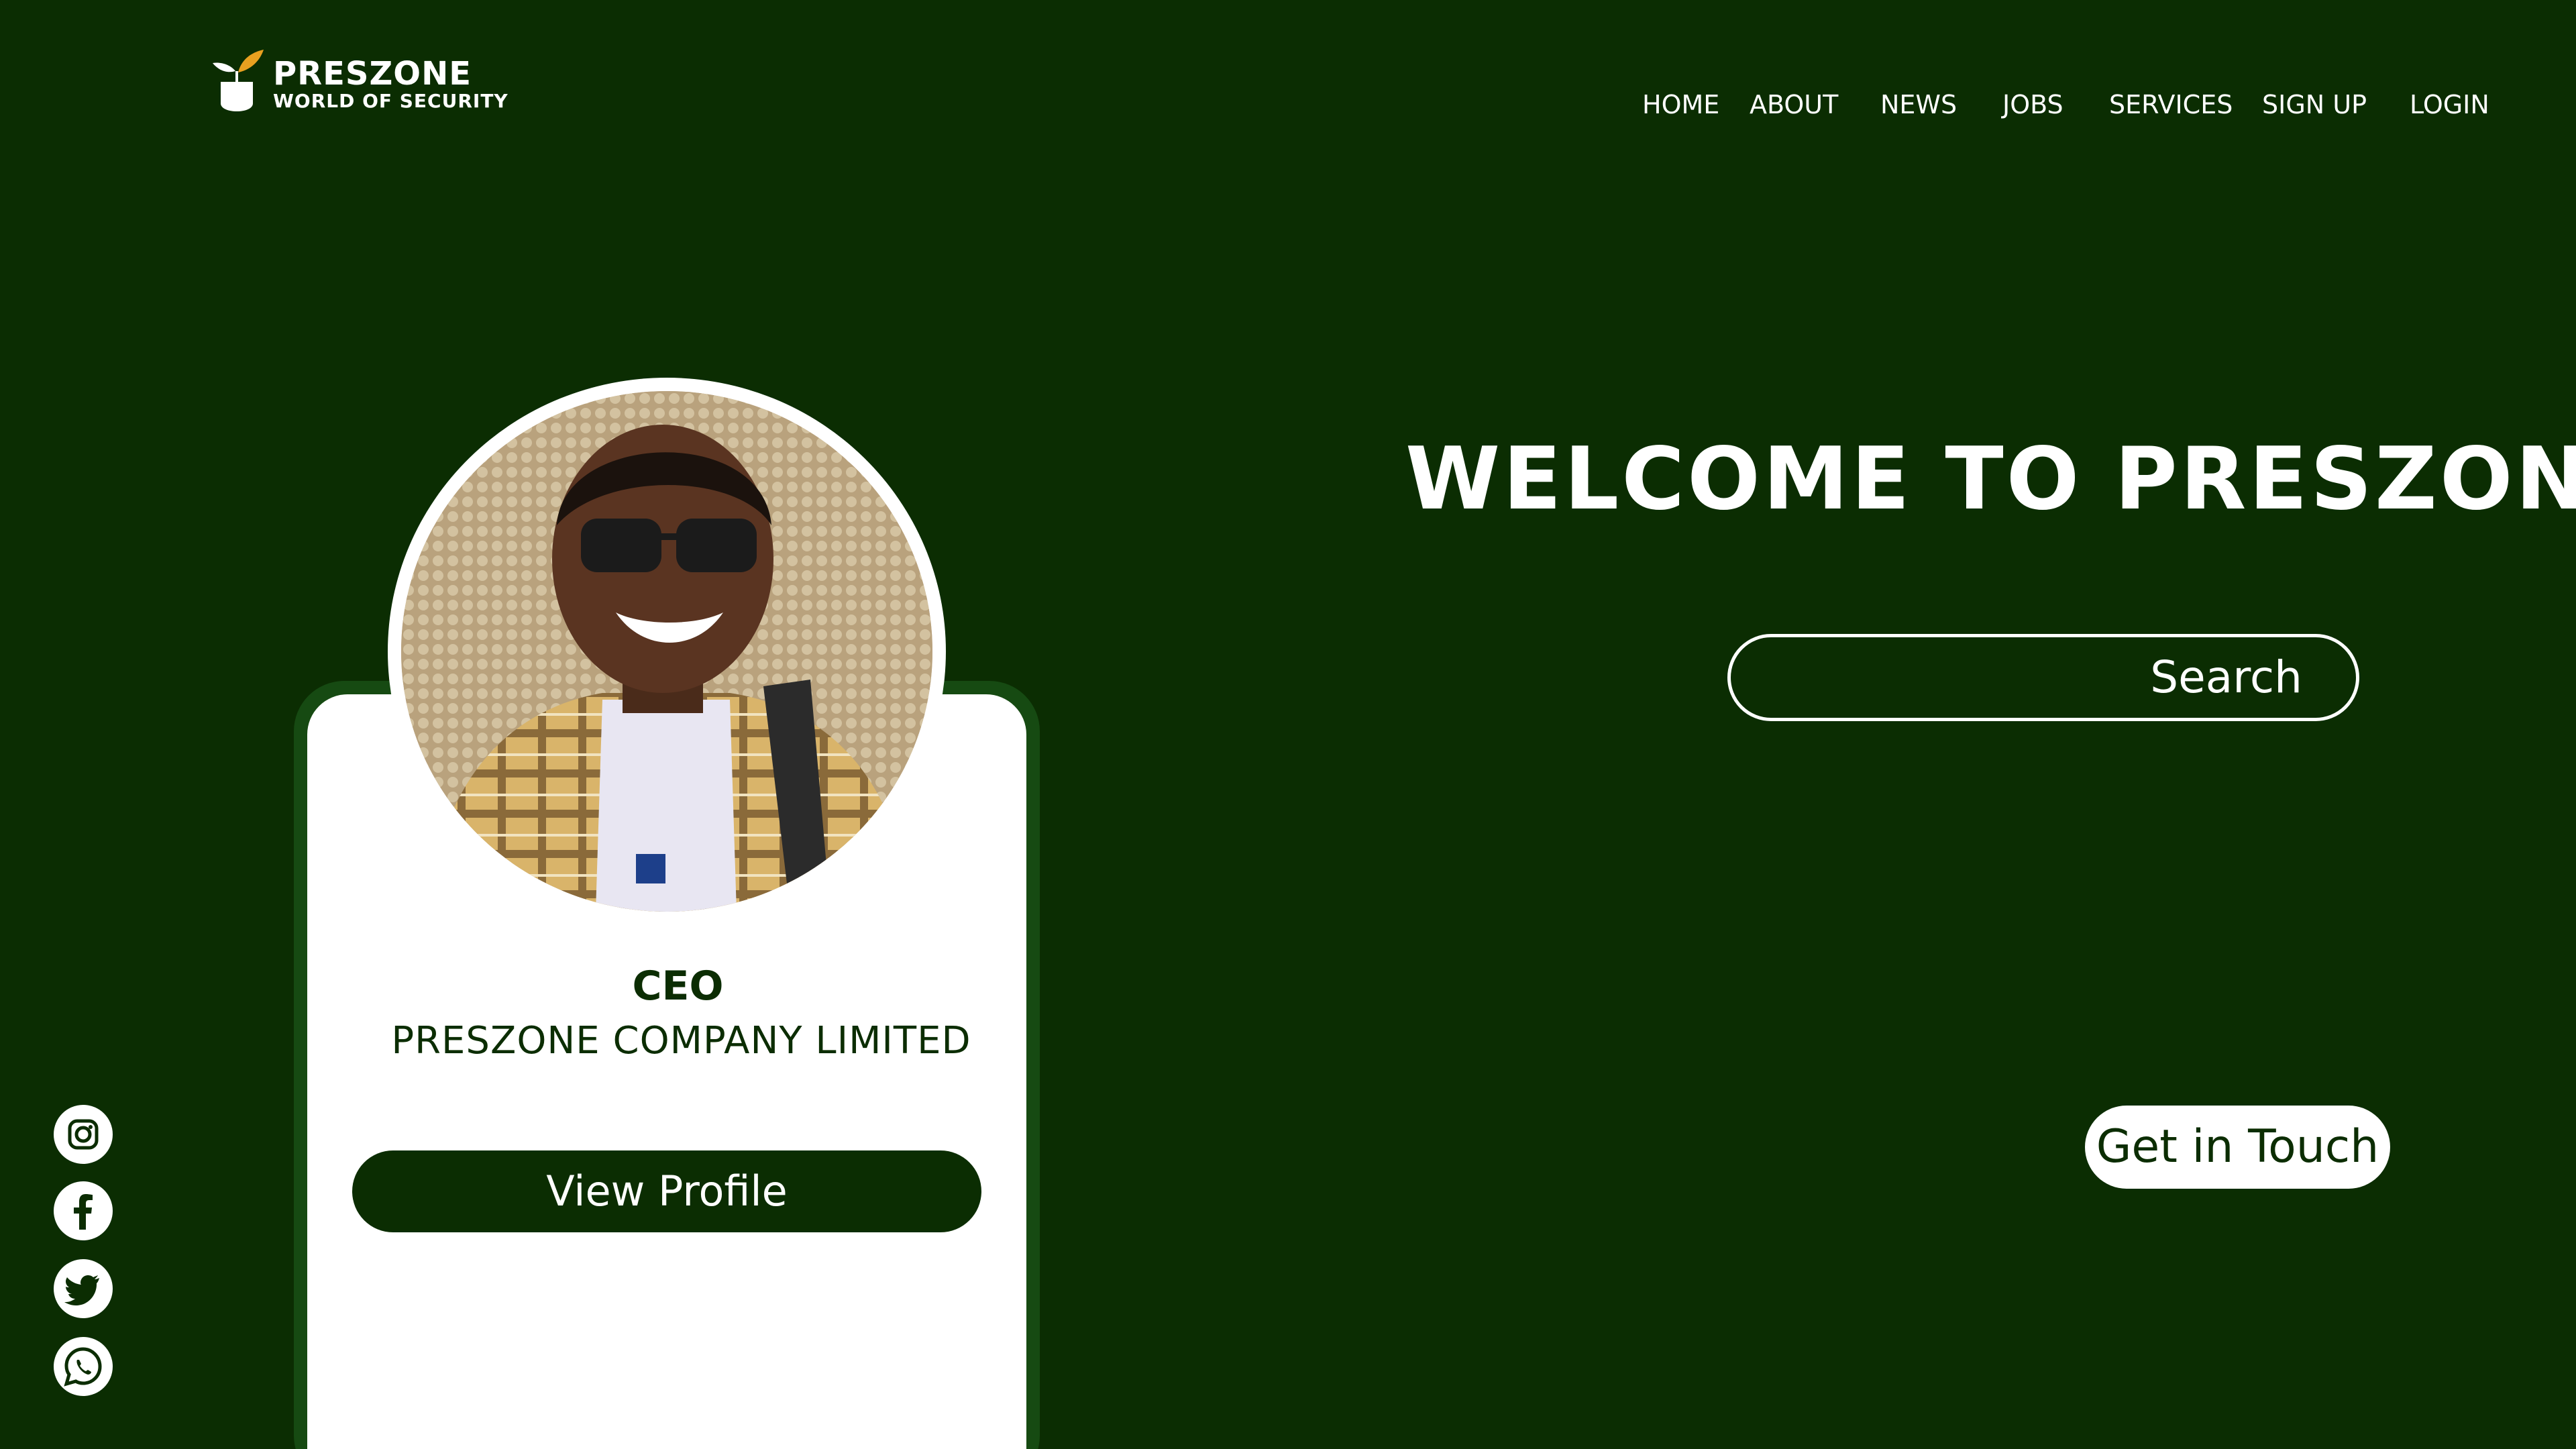  What do you see at coordinates (83, 1210) in the screenshot?
I see `facebook-icon` at bounding box center [83, 1210].